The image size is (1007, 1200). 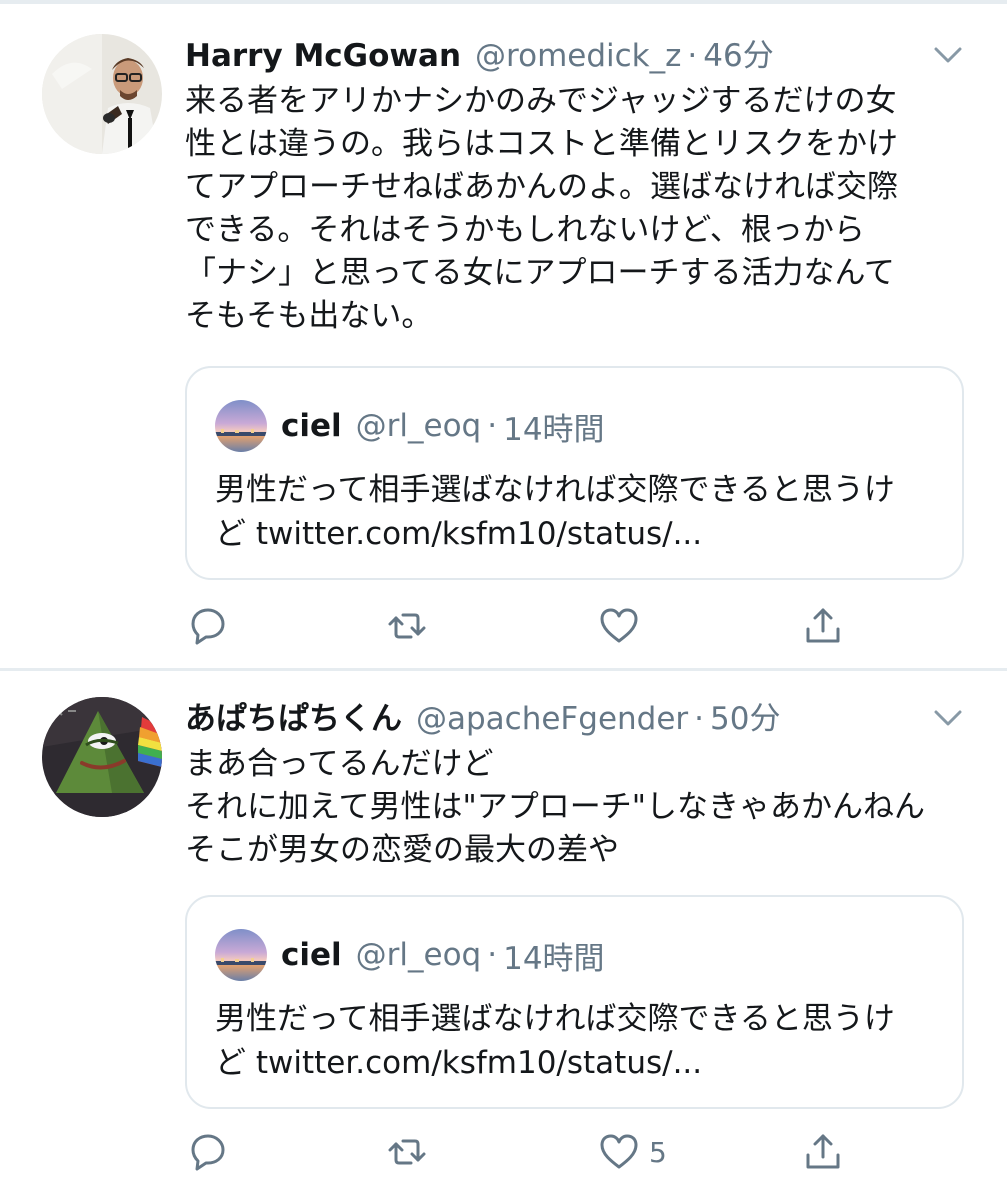 What do you see at coordinates (552, 719) in the screenshot?
I see `user-handle: @apacheFgender` at bounding box center [552, 719].